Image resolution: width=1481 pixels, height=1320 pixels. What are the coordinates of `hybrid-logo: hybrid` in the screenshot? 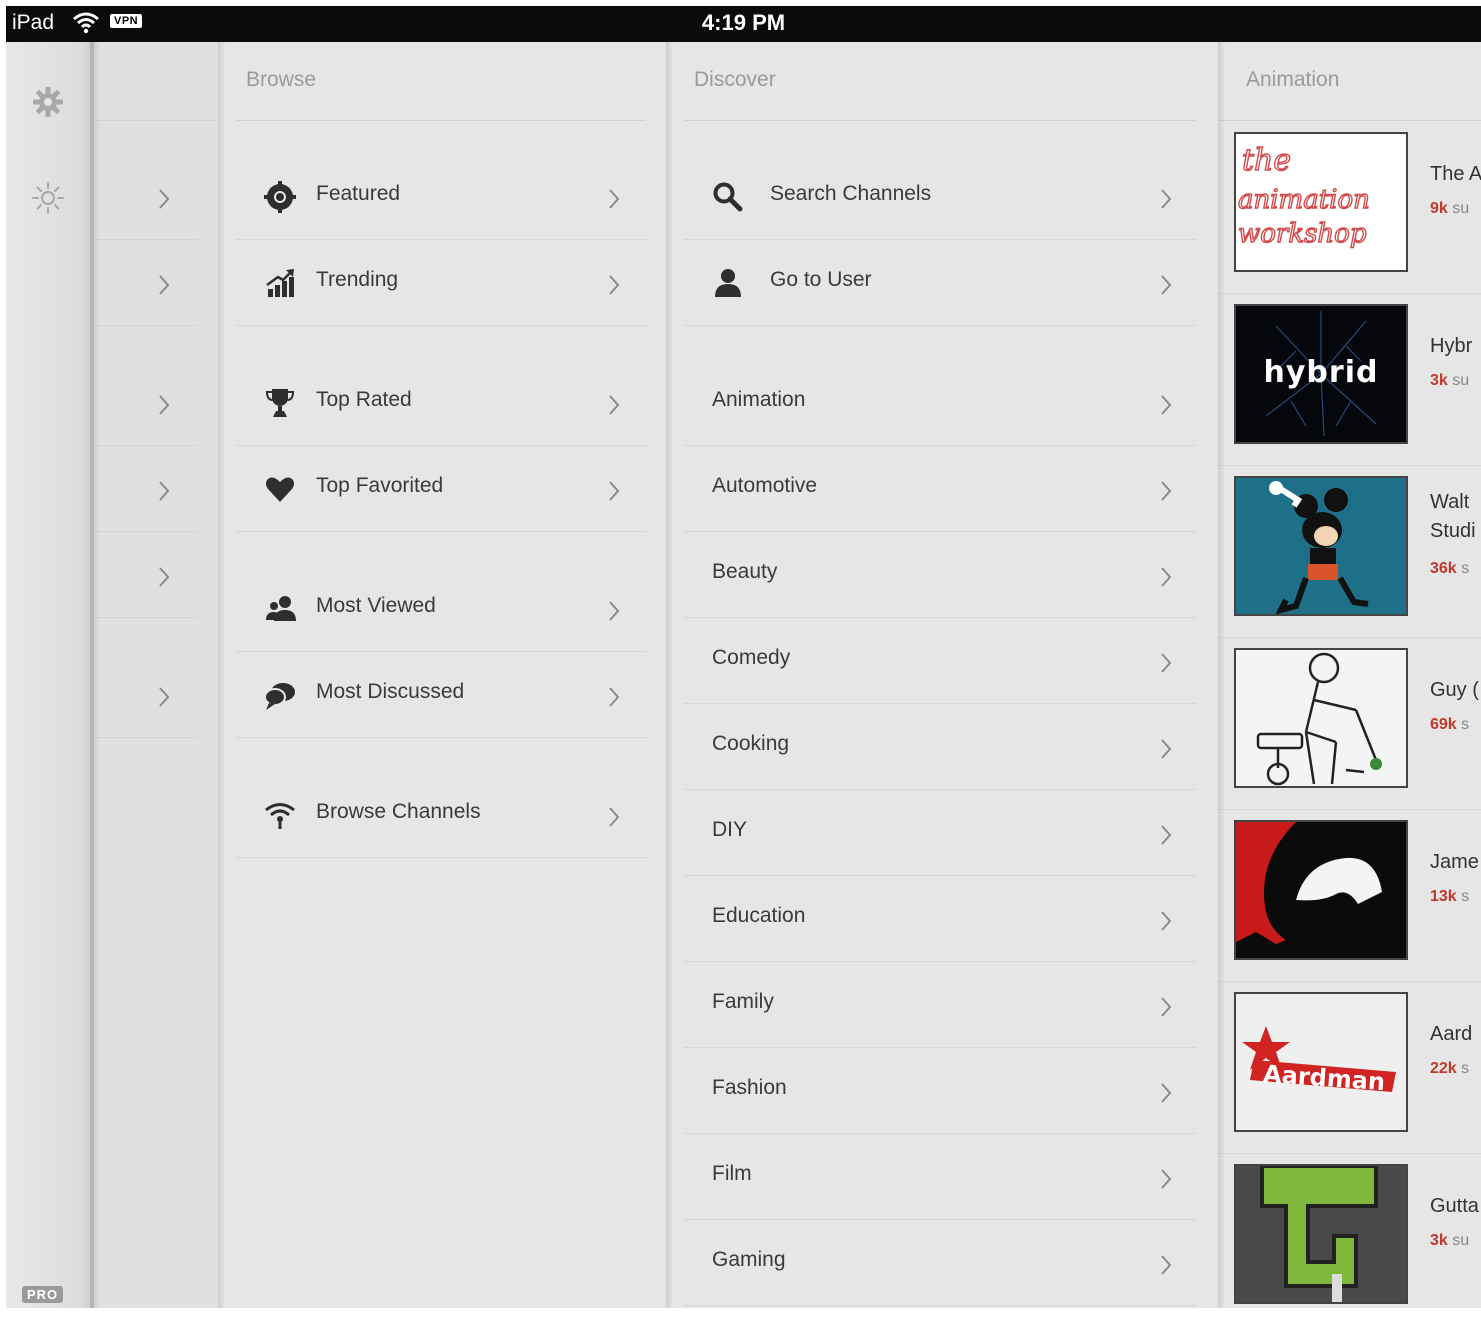 It's located at (1321, 374).